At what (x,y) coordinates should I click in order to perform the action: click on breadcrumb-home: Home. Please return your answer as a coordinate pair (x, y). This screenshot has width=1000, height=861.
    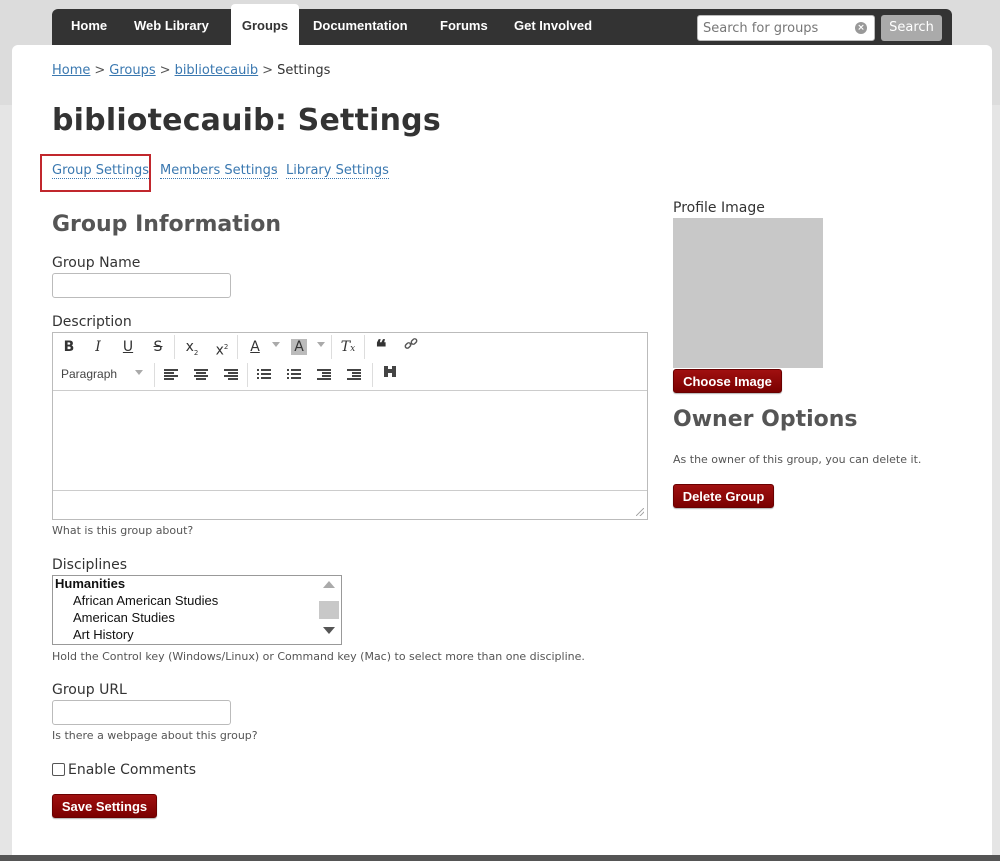
    Looking at the image, I should click on (71, 70).